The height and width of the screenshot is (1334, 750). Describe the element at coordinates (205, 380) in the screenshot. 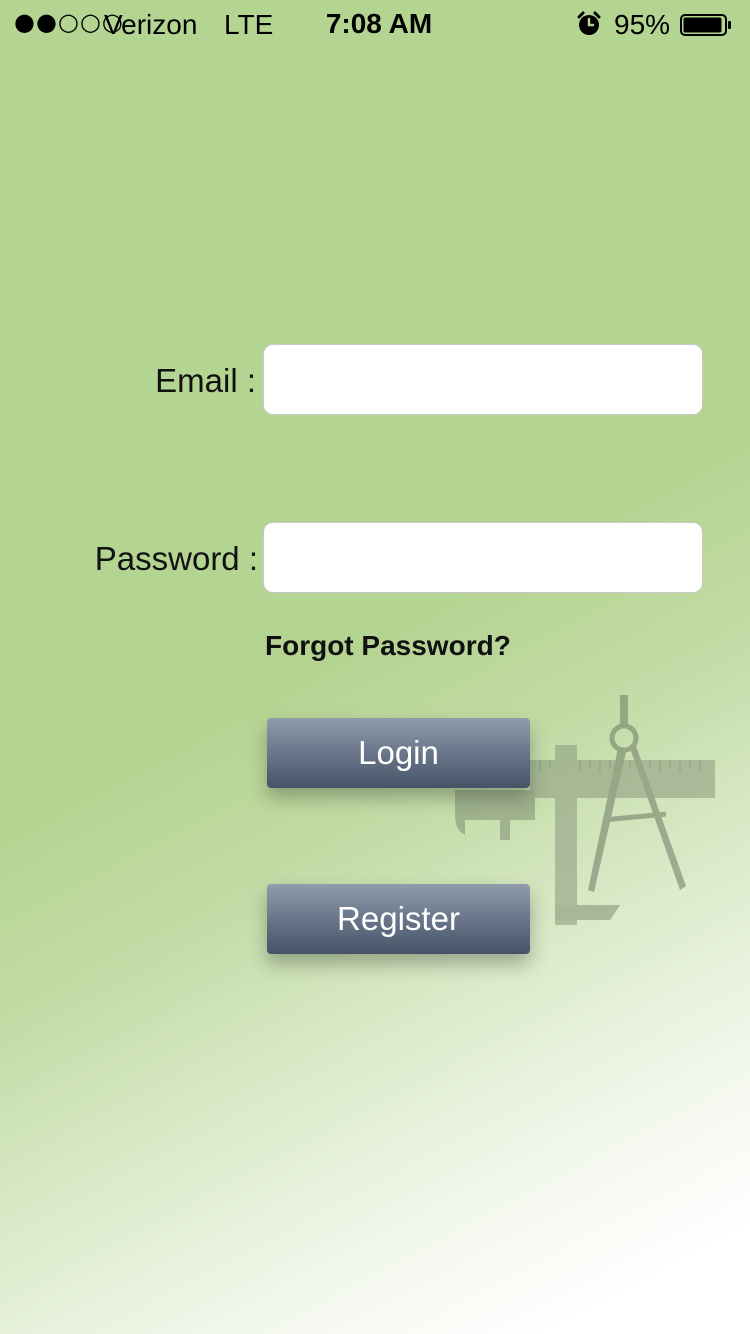

I see `email-label: Email :` at that location.